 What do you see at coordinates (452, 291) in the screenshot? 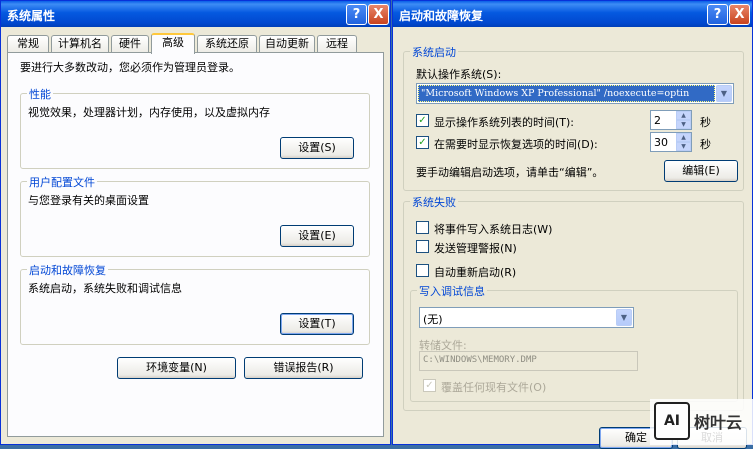
I see `debug-info-title: 写入调试信息` at bounding box center [452, 291].